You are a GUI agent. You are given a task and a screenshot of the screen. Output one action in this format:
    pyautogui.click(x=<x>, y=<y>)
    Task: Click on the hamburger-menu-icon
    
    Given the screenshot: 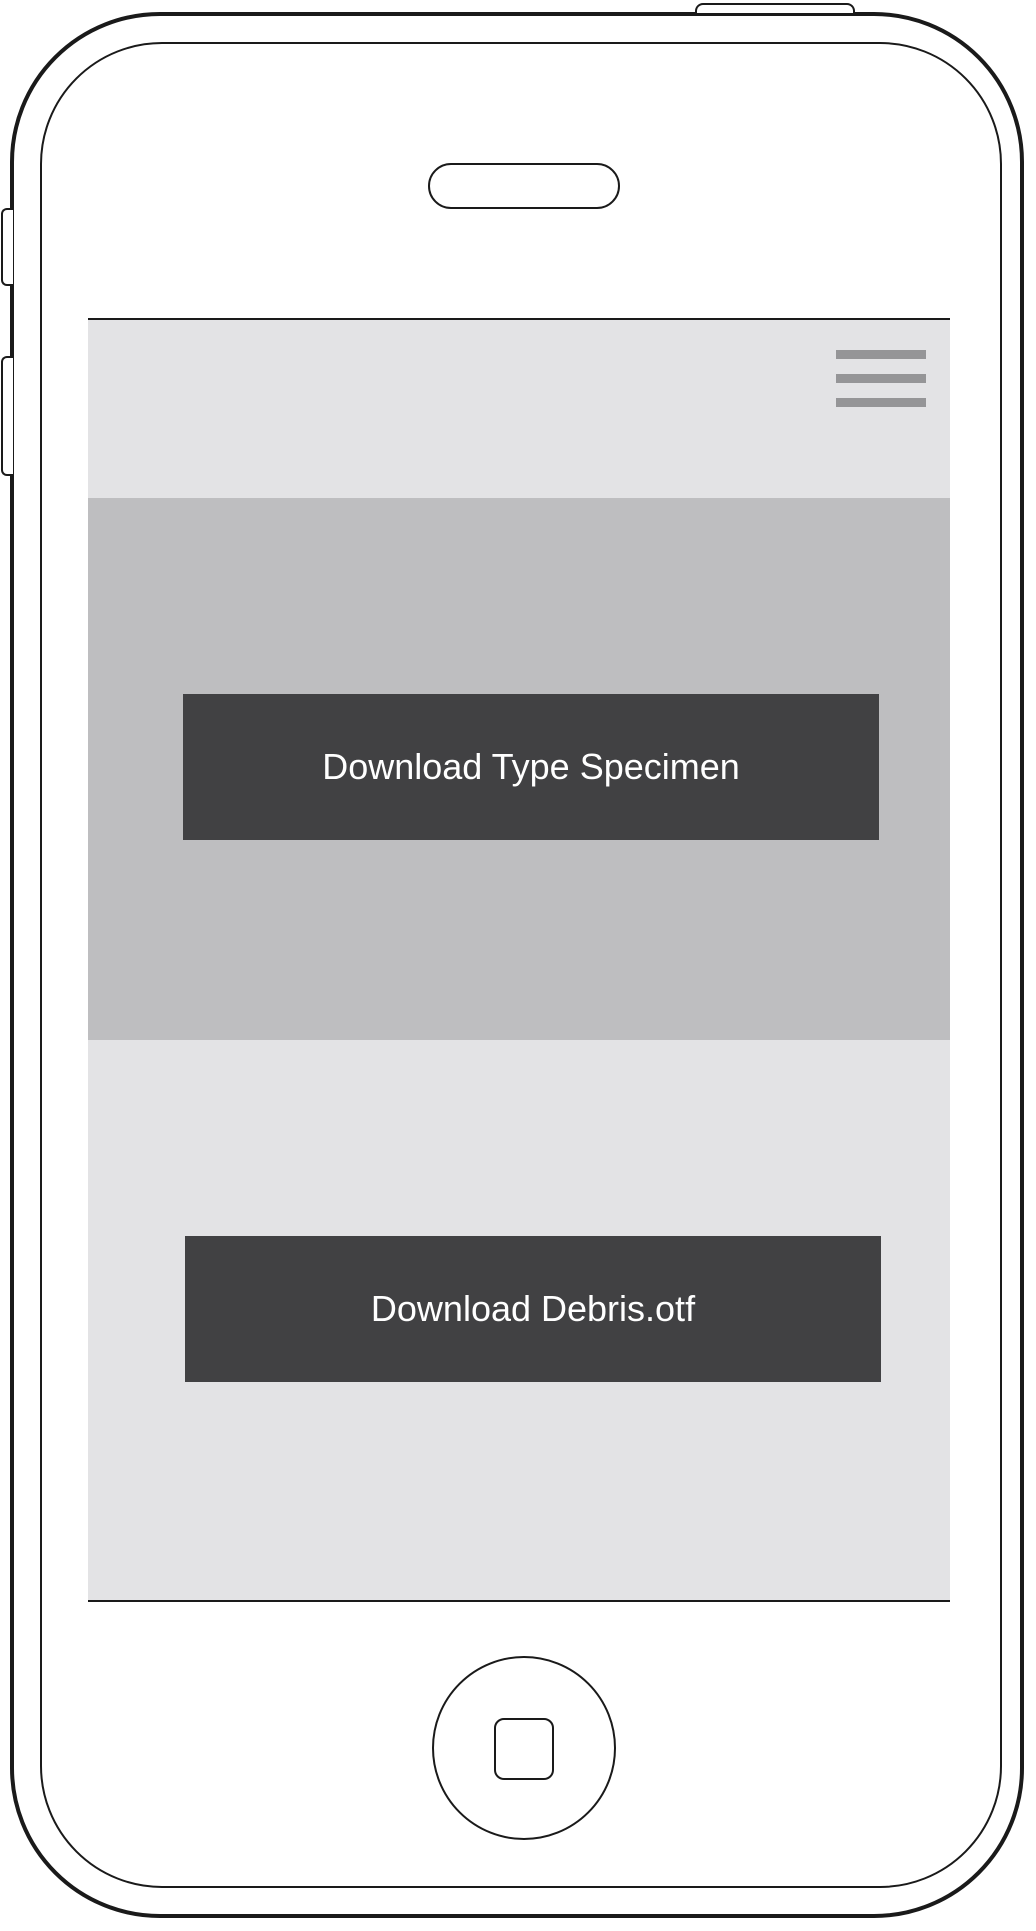 What is the action you would take?
    pyautogui.click(x=881, y=379)
    